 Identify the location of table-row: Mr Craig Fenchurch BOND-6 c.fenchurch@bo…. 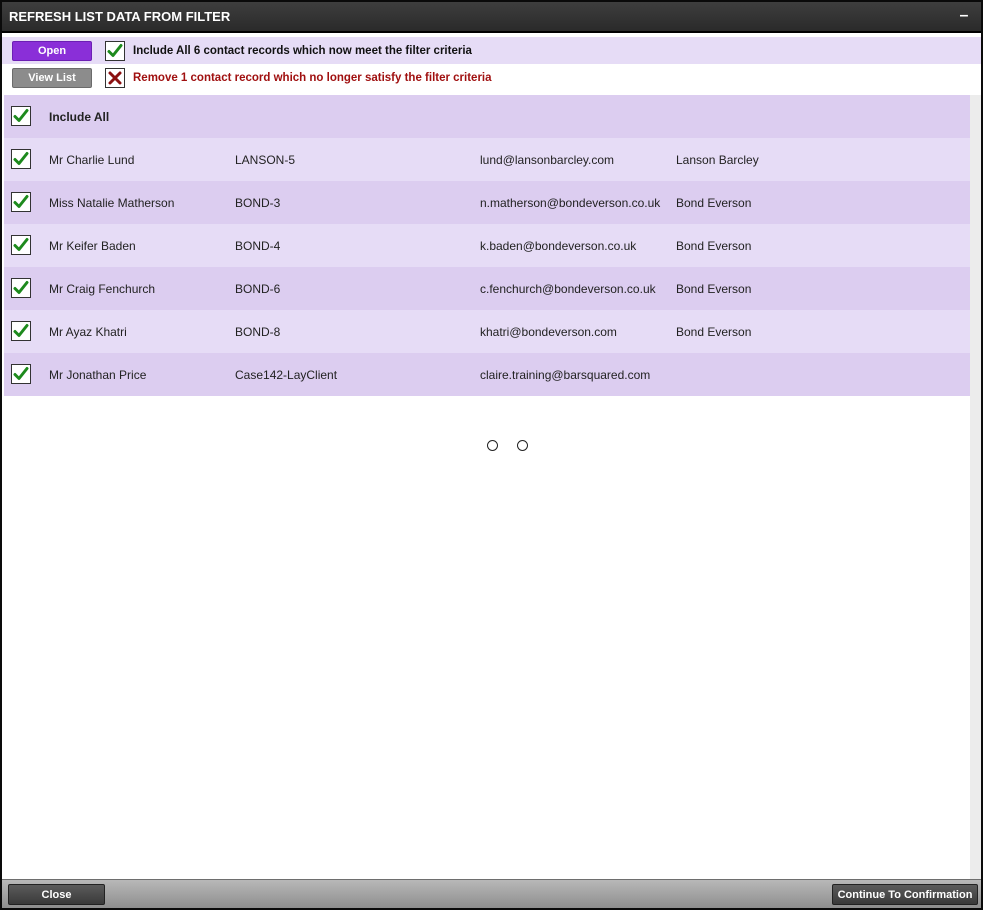
(487, 288).